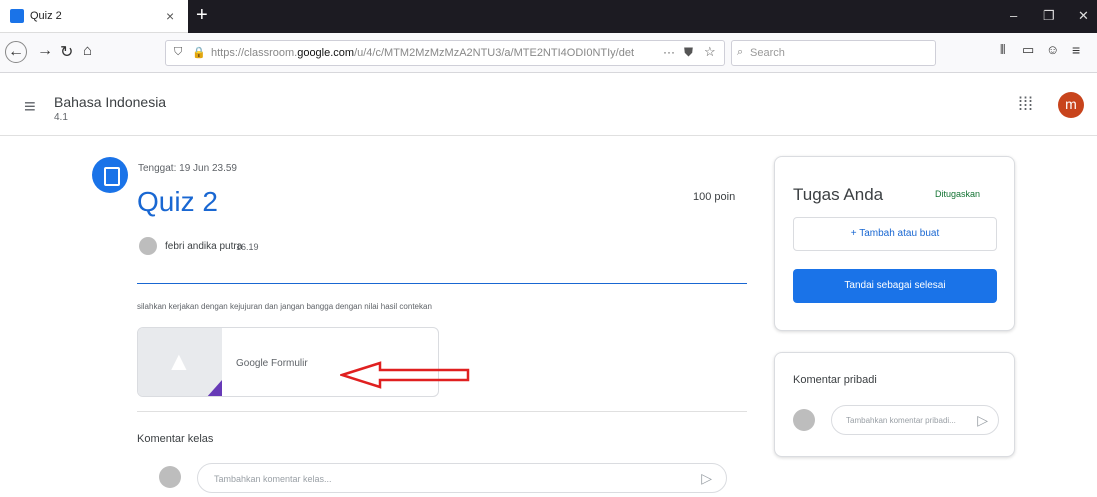  What do you see at coordinates (170, 477) in the screenshot?
I see `commenter-avatar` at bounding box center [170, 477].